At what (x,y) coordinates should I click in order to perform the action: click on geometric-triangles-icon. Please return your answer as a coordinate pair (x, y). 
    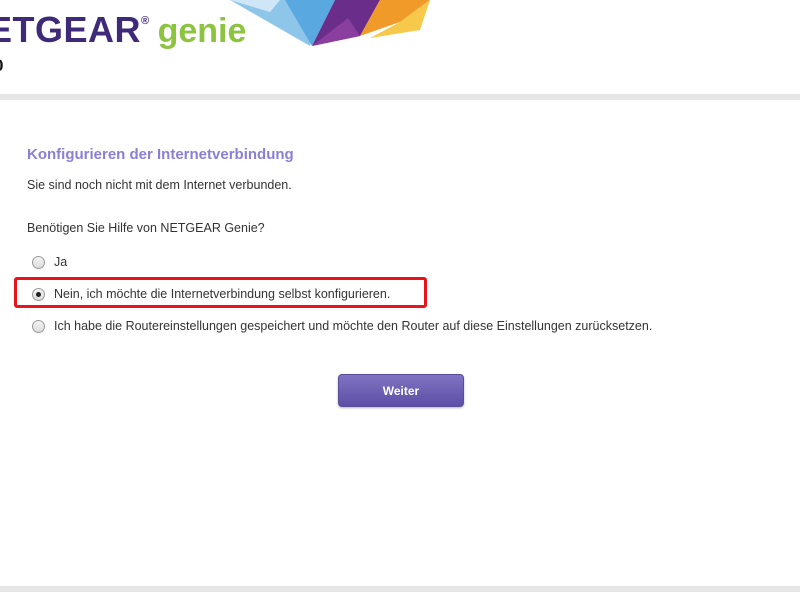
    Looking at the image, I should click on (330, 23).